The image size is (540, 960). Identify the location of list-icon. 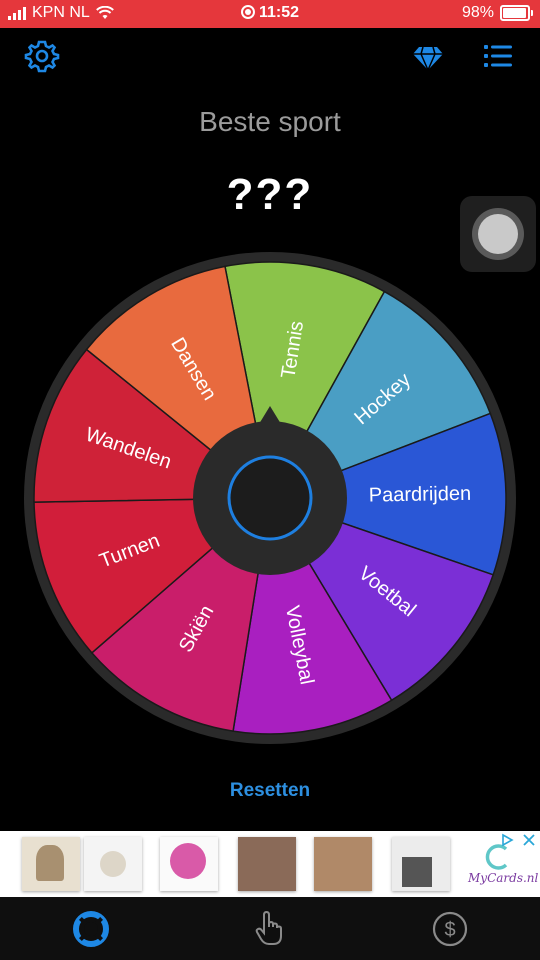
(498, 56).